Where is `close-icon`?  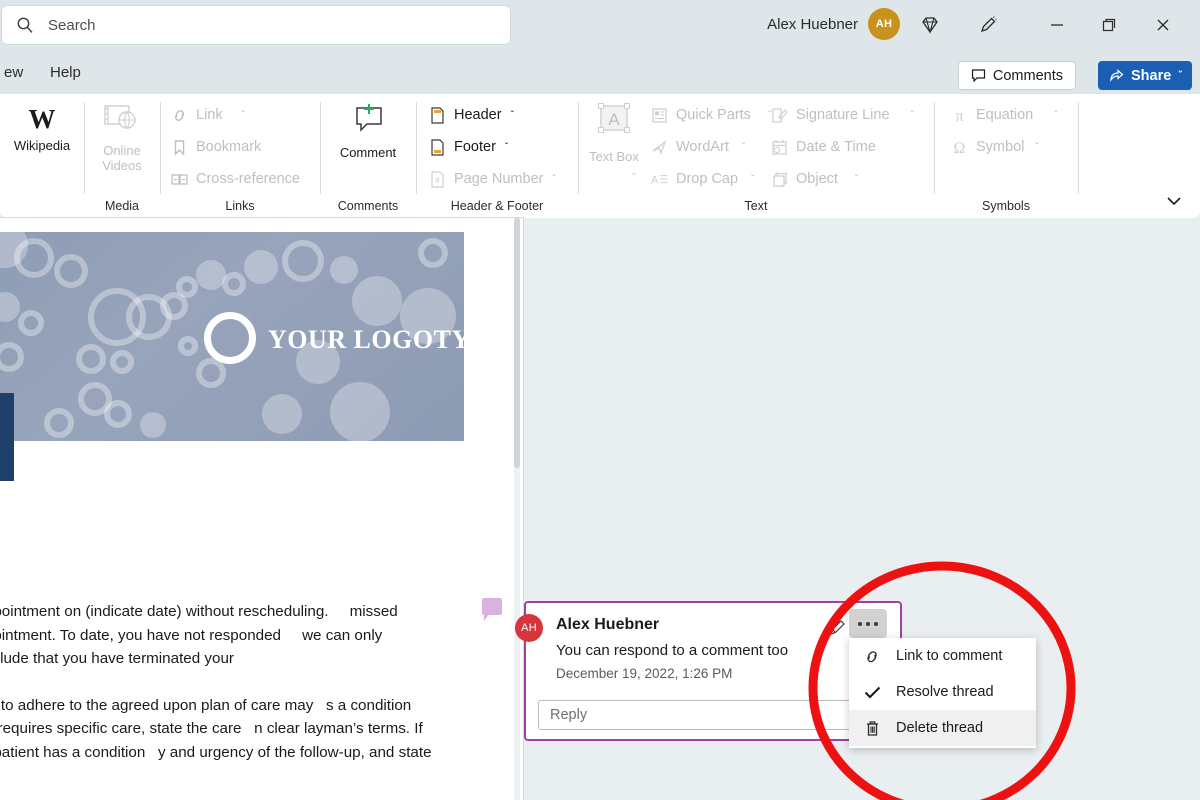 close-icon is located at coordinates (1163, 25).